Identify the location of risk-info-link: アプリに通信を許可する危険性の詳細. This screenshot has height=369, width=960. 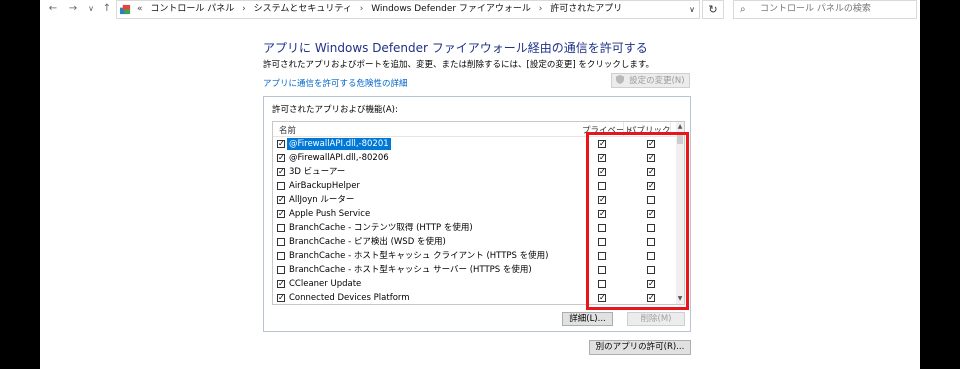
(335, 83).